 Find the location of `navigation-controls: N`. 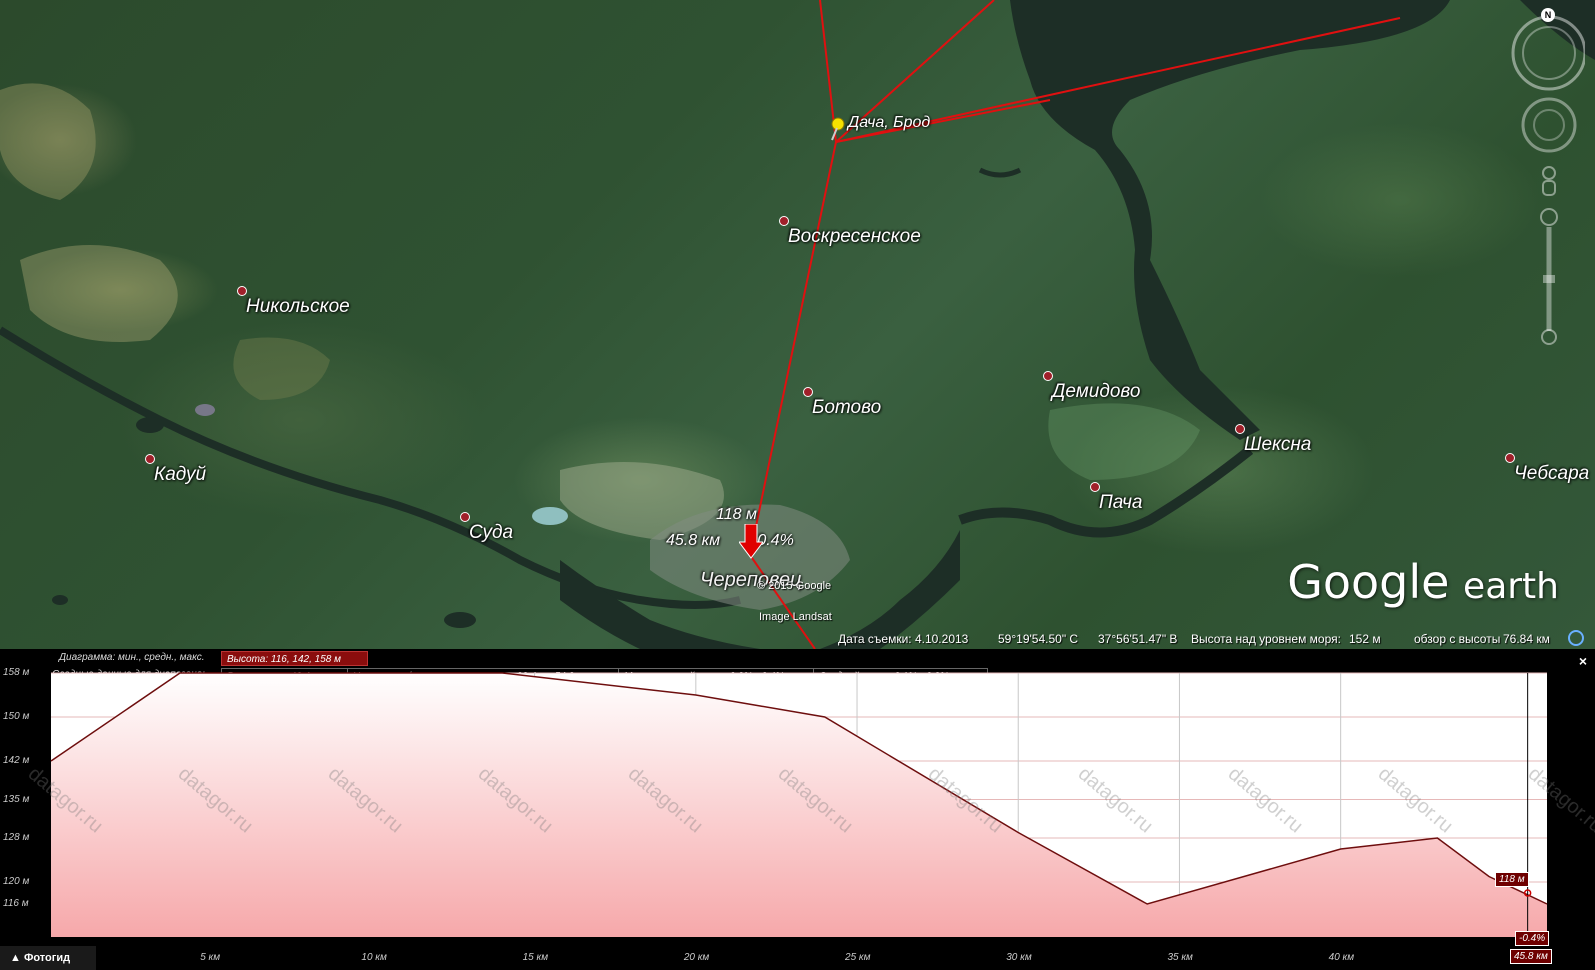

navigation-controls: N is located at coordinates (1546, 175).